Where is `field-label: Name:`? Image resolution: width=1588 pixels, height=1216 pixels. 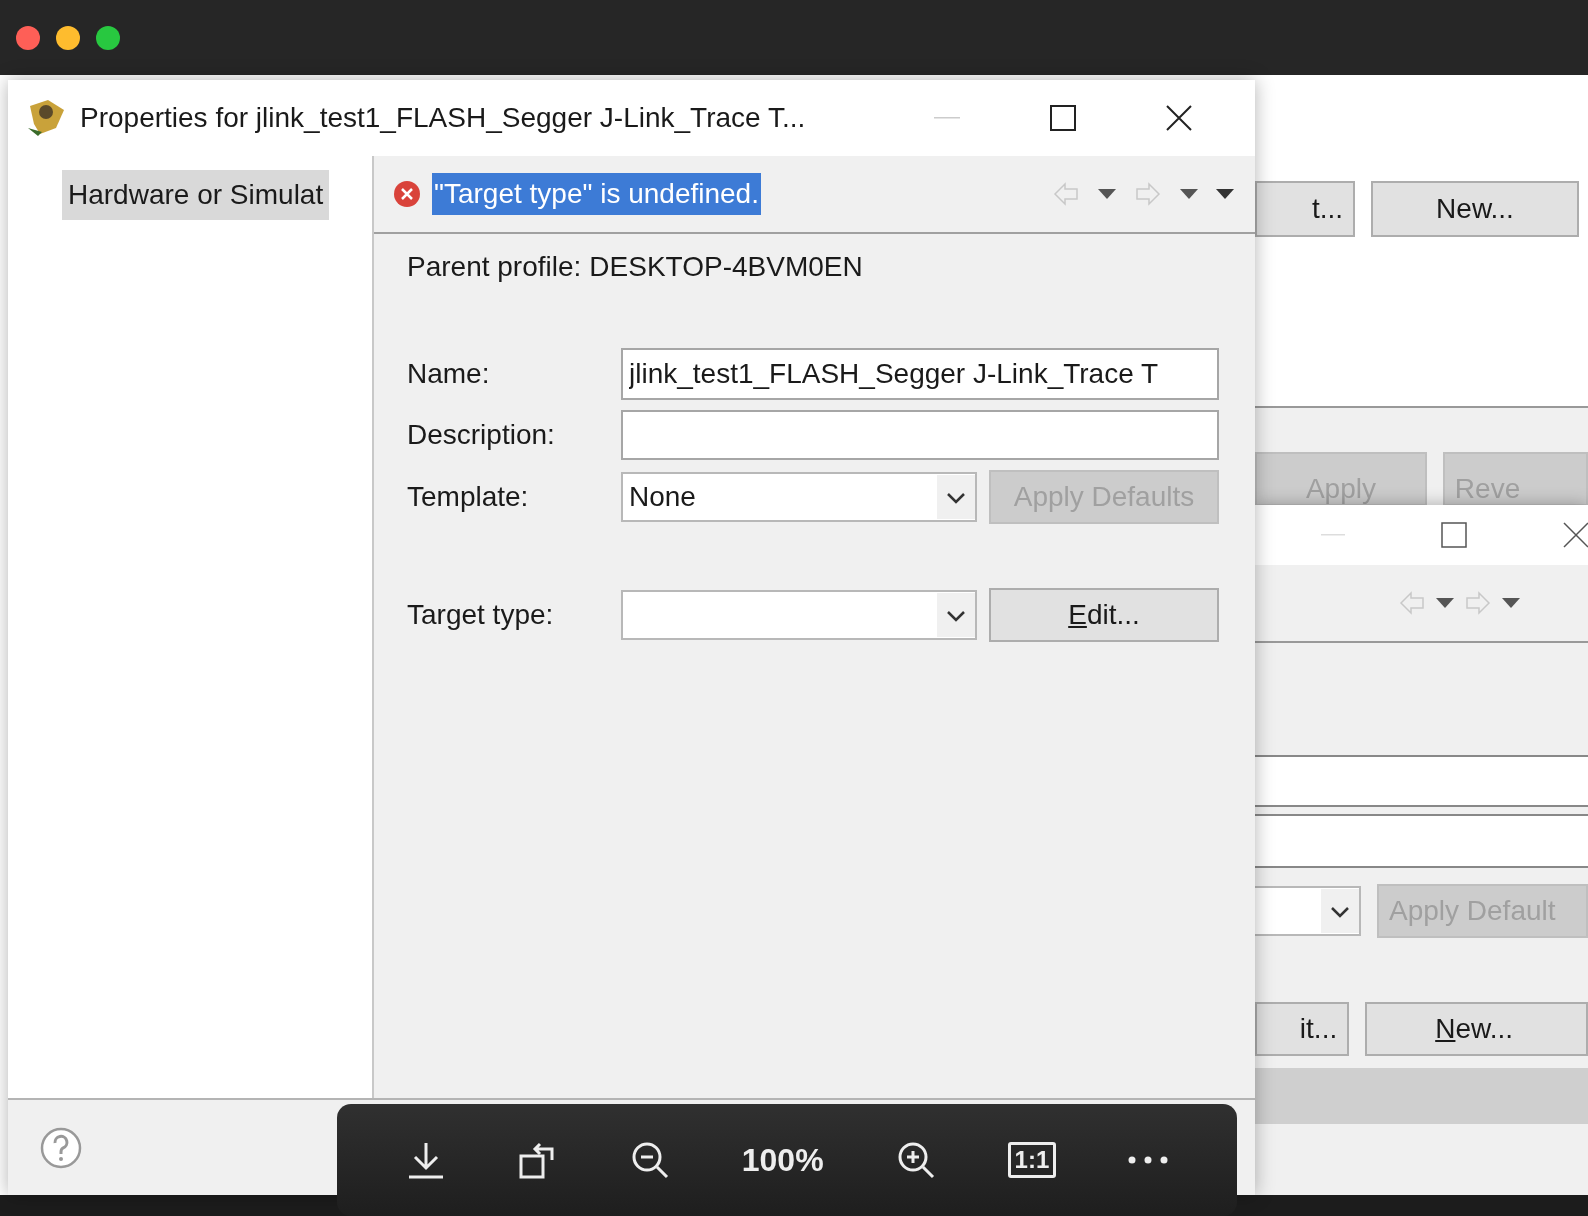 field-label: Name: is located at coordinates (449, 374).